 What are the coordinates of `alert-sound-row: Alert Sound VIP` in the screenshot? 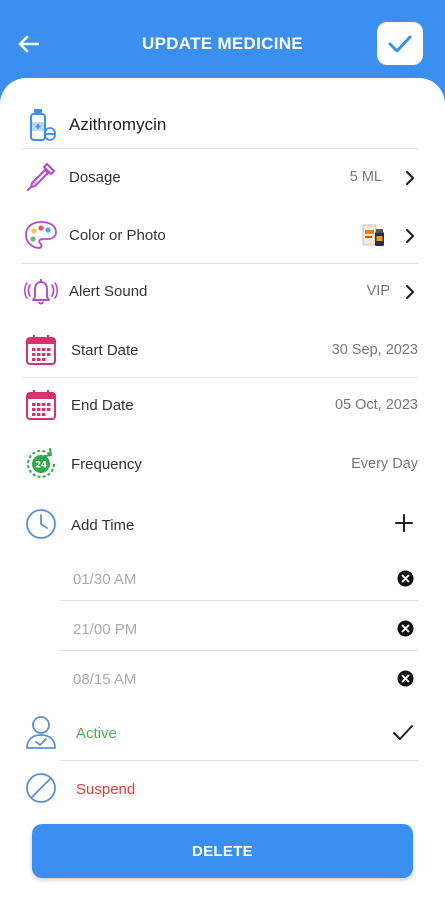 It's located at (222, 292).